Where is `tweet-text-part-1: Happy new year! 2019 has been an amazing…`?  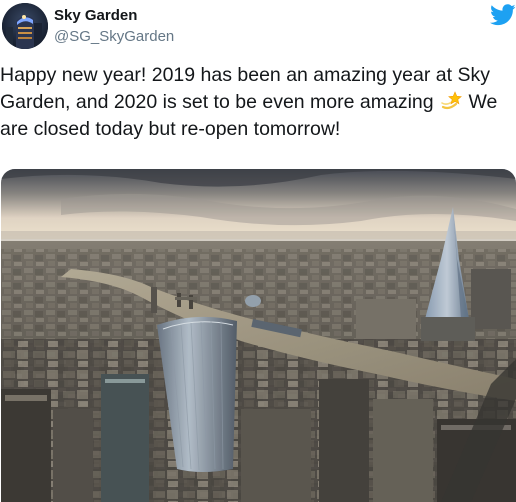 tweet-text-part-1: Happy new year! 2019 has been an amazing… is located at coordinates (245, 88).